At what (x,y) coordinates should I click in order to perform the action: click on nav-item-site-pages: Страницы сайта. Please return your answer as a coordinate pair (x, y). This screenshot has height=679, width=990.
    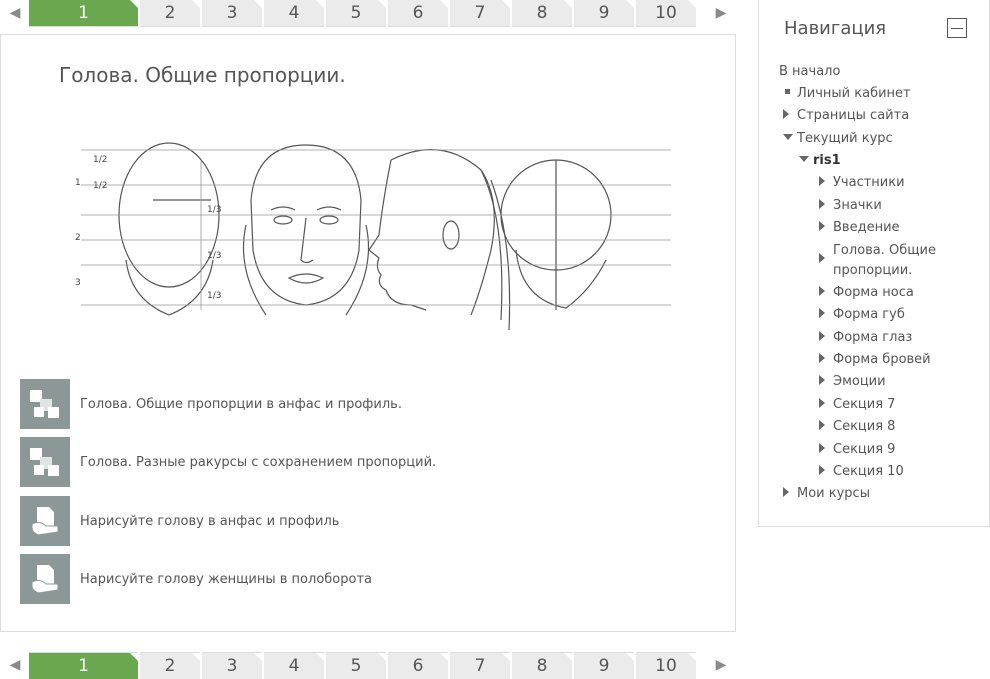
    Looking at the image, I should click on (846, 116).